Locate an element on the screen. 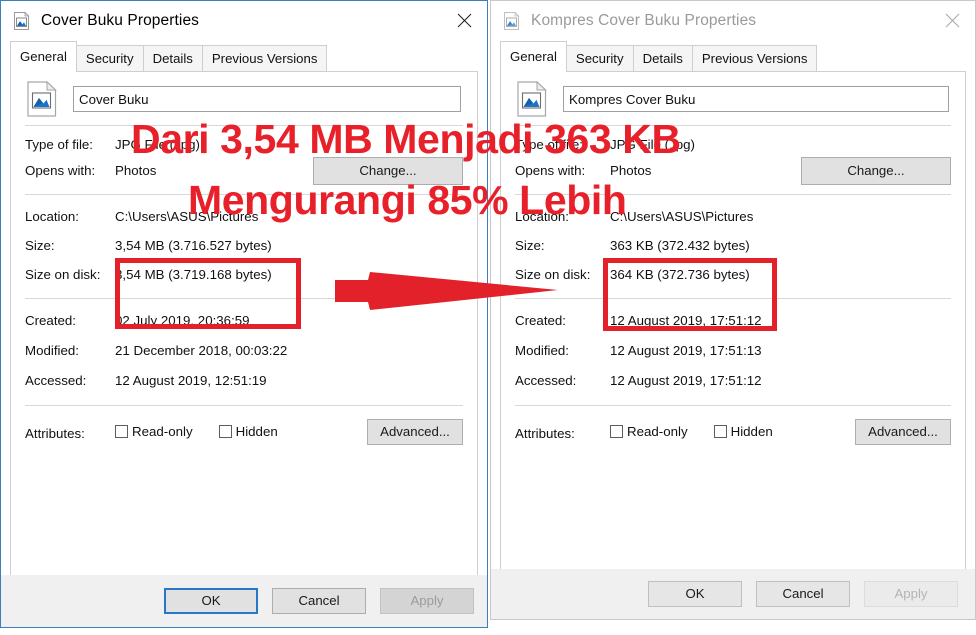  row-size-on-disk: Size on disk: 3,54 MB (3.719.168 bytes) is located at coordinates (244, 274).